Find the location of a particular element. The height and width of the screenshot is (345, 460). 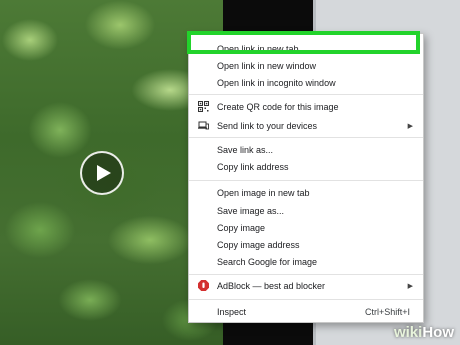

menu-item-inspect: Inspect Ctrl+Shift+I is located at coordinates (306, 311).